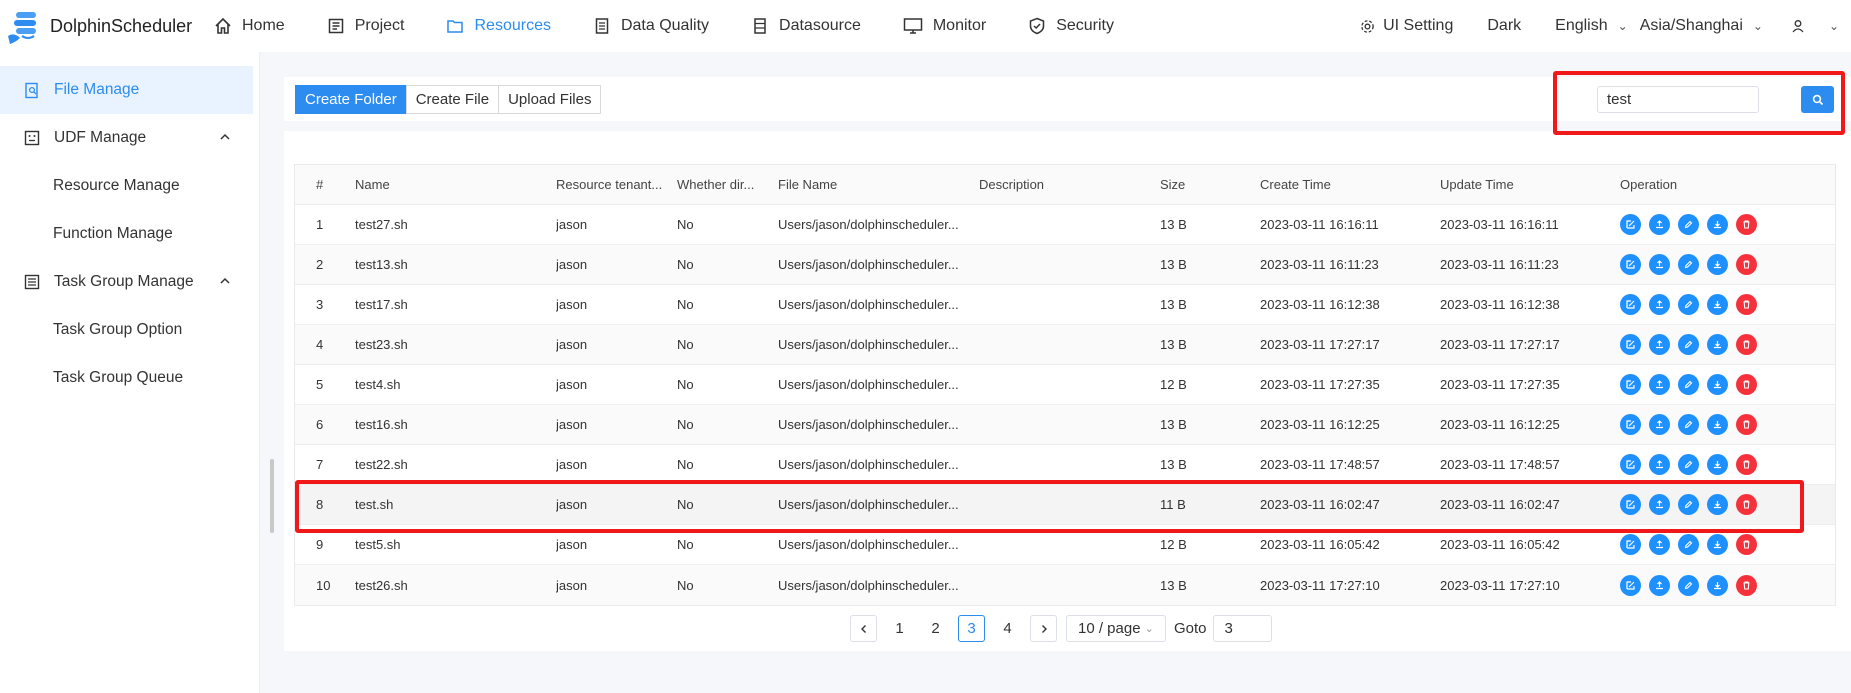  What do you see at coordinates (1116, 628) in the screenshot?
I see `page-size-select: 10 / page ⌄` at bounding box center [1116, 628].